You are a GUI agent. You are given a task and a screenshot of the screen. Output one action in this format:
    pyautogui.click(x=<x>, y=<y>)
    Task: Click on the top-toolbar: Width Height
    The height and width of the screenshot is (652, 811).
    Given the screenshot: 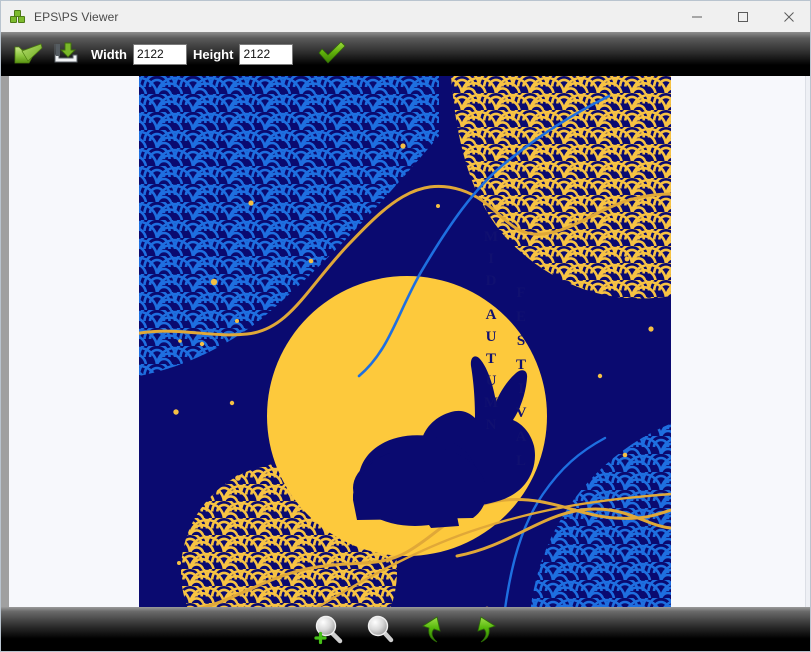 What is the action you would take?
    pyautogui.click(x=405, y=54)
    